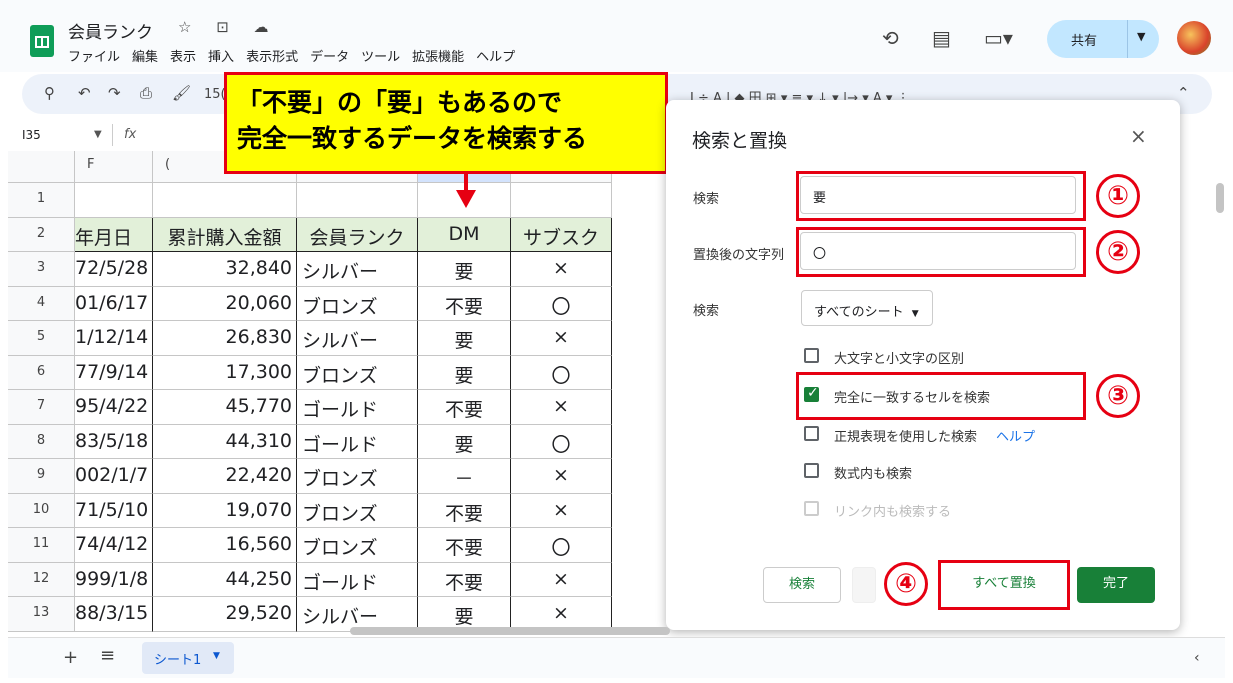 The height and width of the screenshot is (683, 1233). Describe the element at coordinates (225, 579) in the screenshot. I see `table-cell: 44,250` at that location.